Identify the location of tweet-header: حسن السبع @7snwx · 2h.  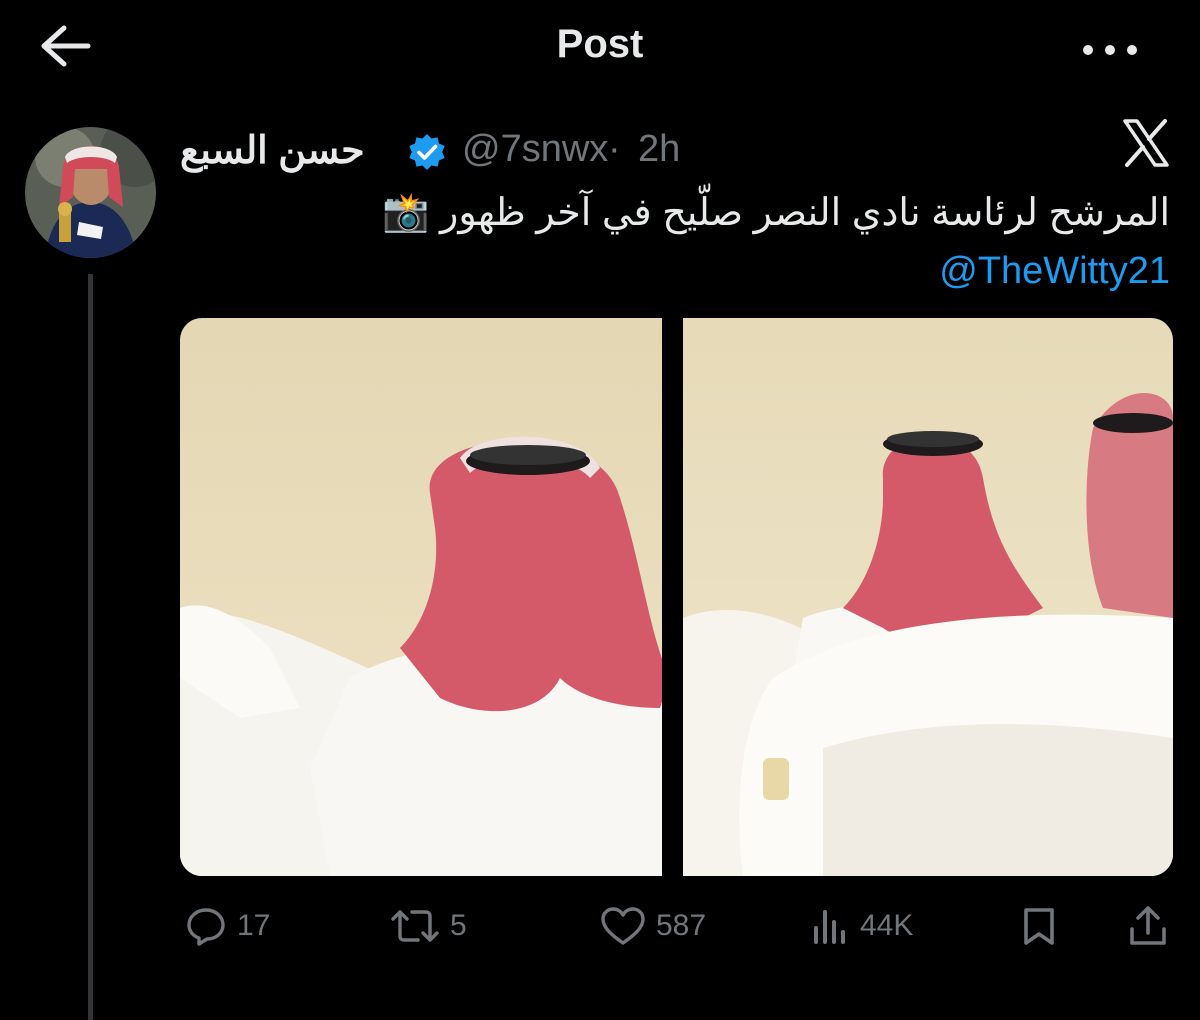
(650, 150).